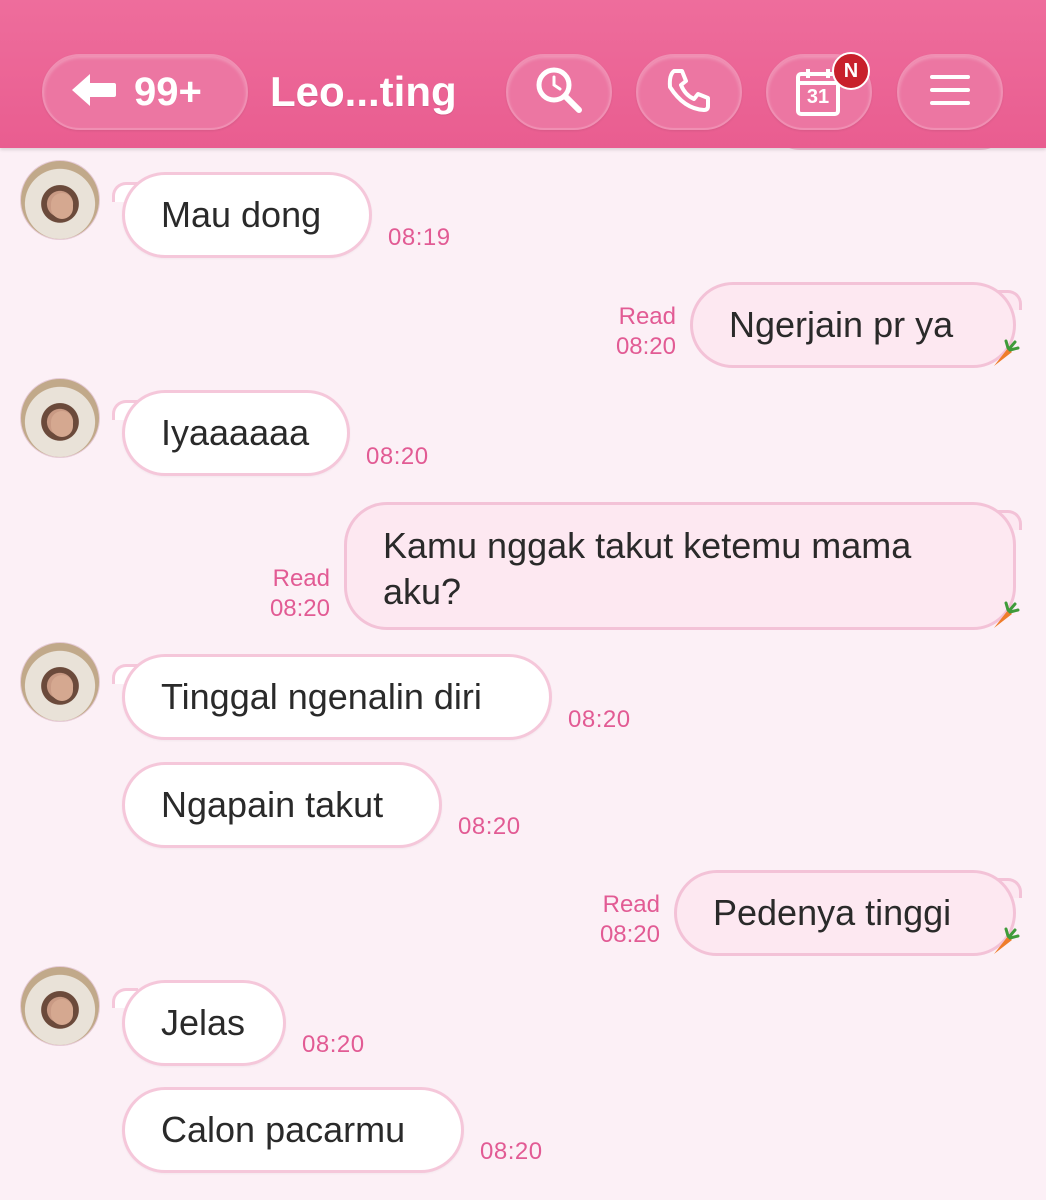 The image size is (1046, 1200). I want to click on calendar-button: 31 N, so click(819, 91).